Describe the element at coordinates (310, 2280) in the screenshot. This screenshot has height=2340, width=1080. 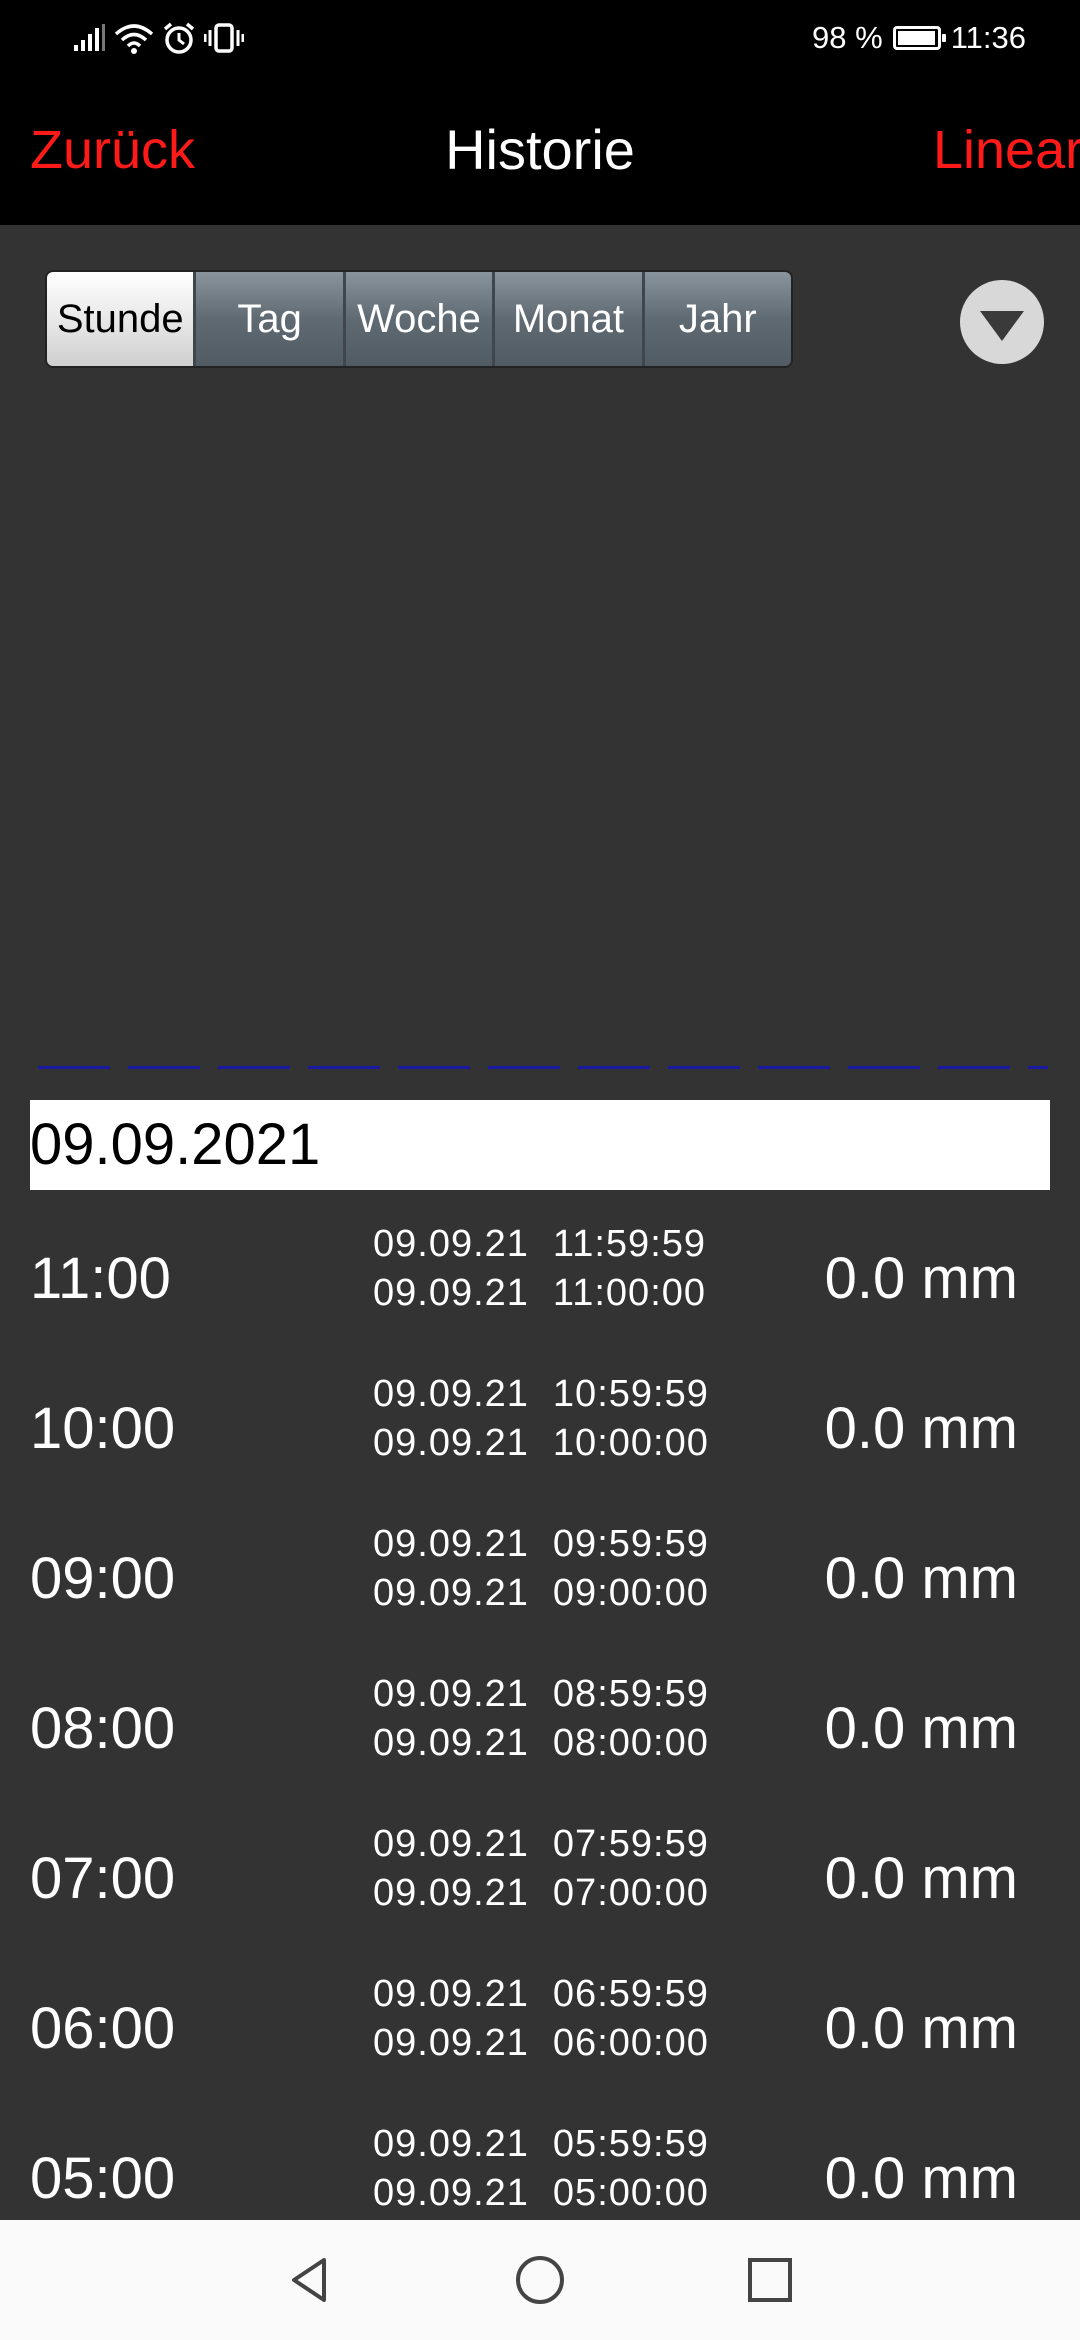
I see `back-icon` at that location.